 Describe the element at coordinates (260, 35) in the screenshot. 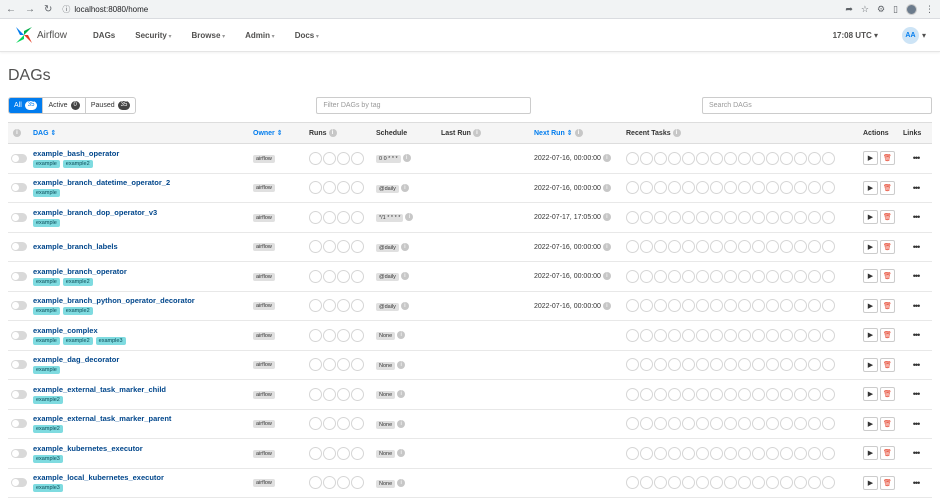

I see `nav-admin: Admin ▾` at that location.